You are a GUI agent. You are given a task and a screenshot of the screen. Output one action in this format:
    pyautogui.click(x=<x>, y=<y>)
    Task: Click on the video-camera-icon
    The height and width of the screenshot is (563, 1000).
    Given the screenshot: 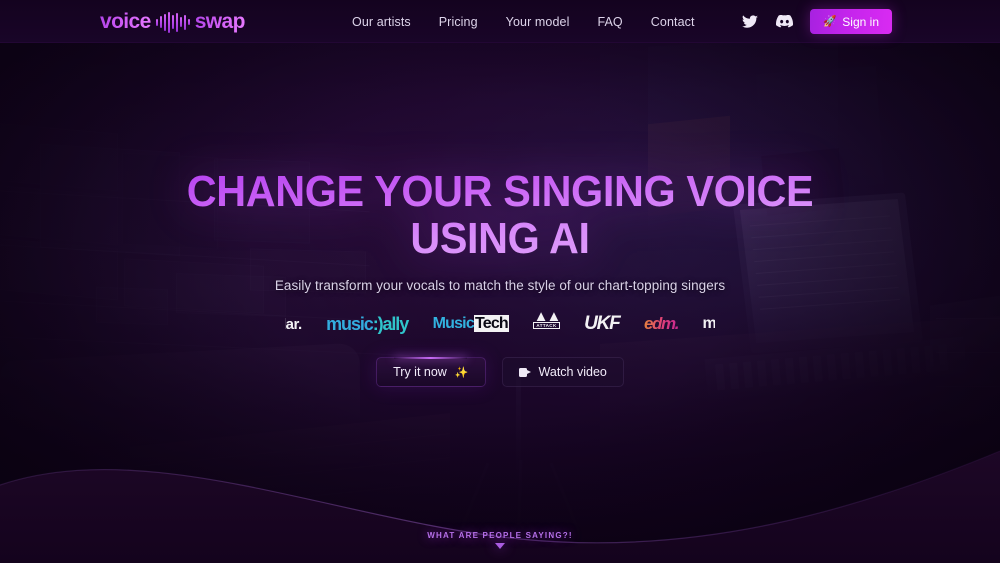 What is the action you would take?
    pyautogui.click(x=524, y=372)
    